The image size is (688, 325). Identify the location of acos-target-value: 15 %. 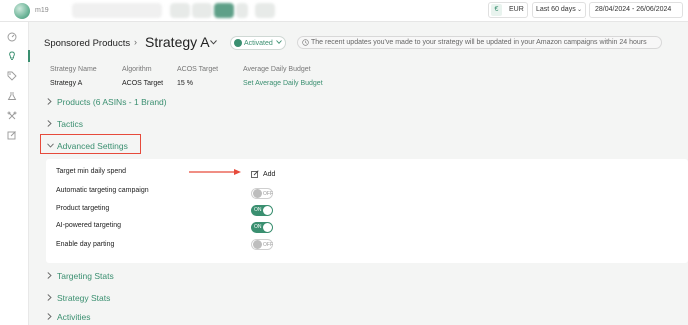
(185, 83).